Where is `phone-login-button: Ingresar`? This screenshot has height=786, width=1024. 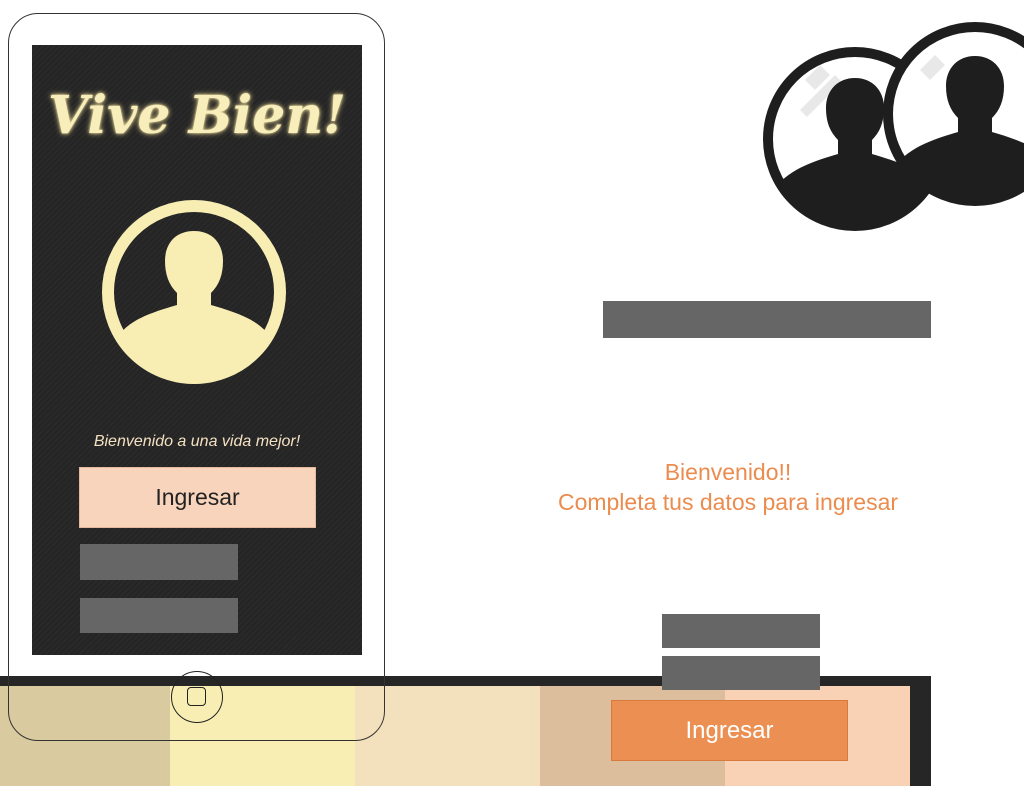 phone-login-button: Ingresar is located at coordinates (197, 497).